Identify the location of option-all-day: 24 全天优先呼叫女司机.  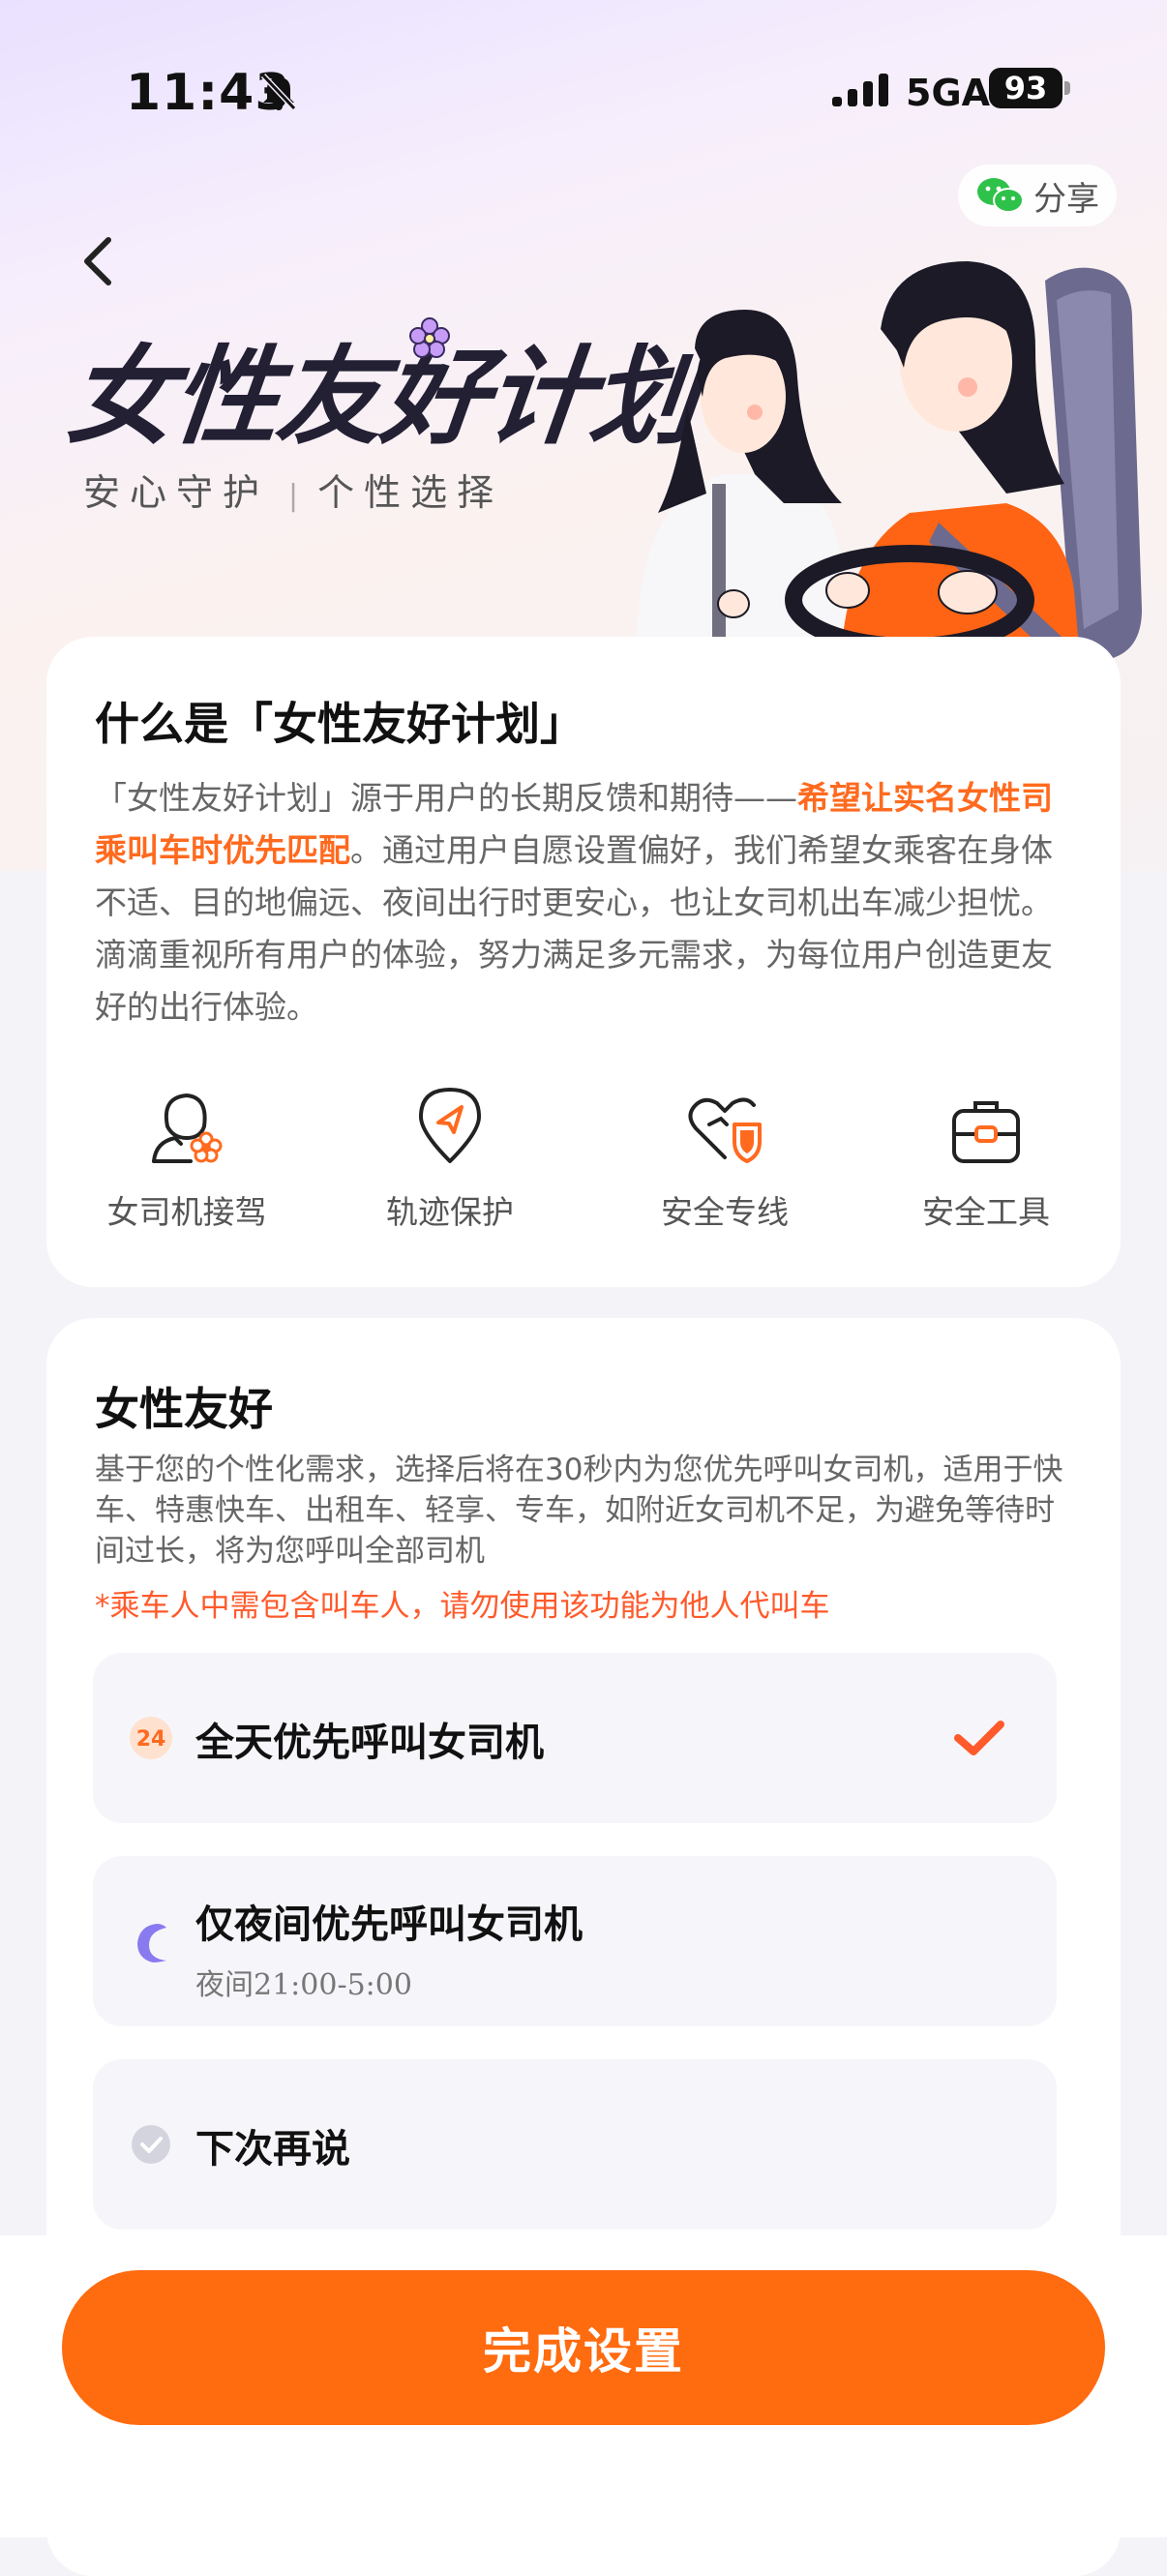
(575, 1738).